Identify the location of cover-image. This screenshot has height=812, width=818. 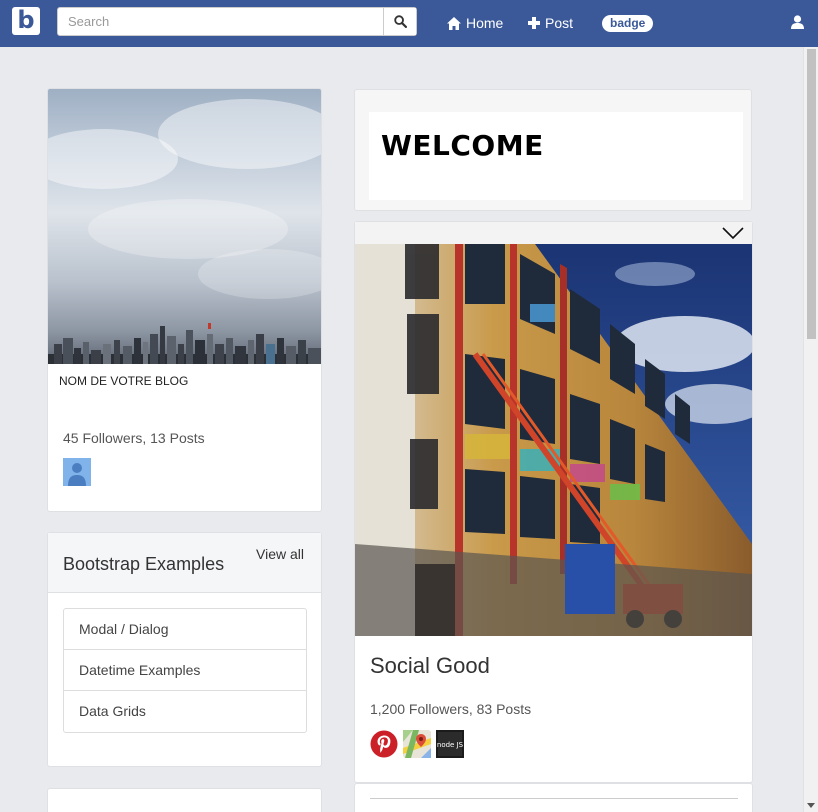
(184, 226).